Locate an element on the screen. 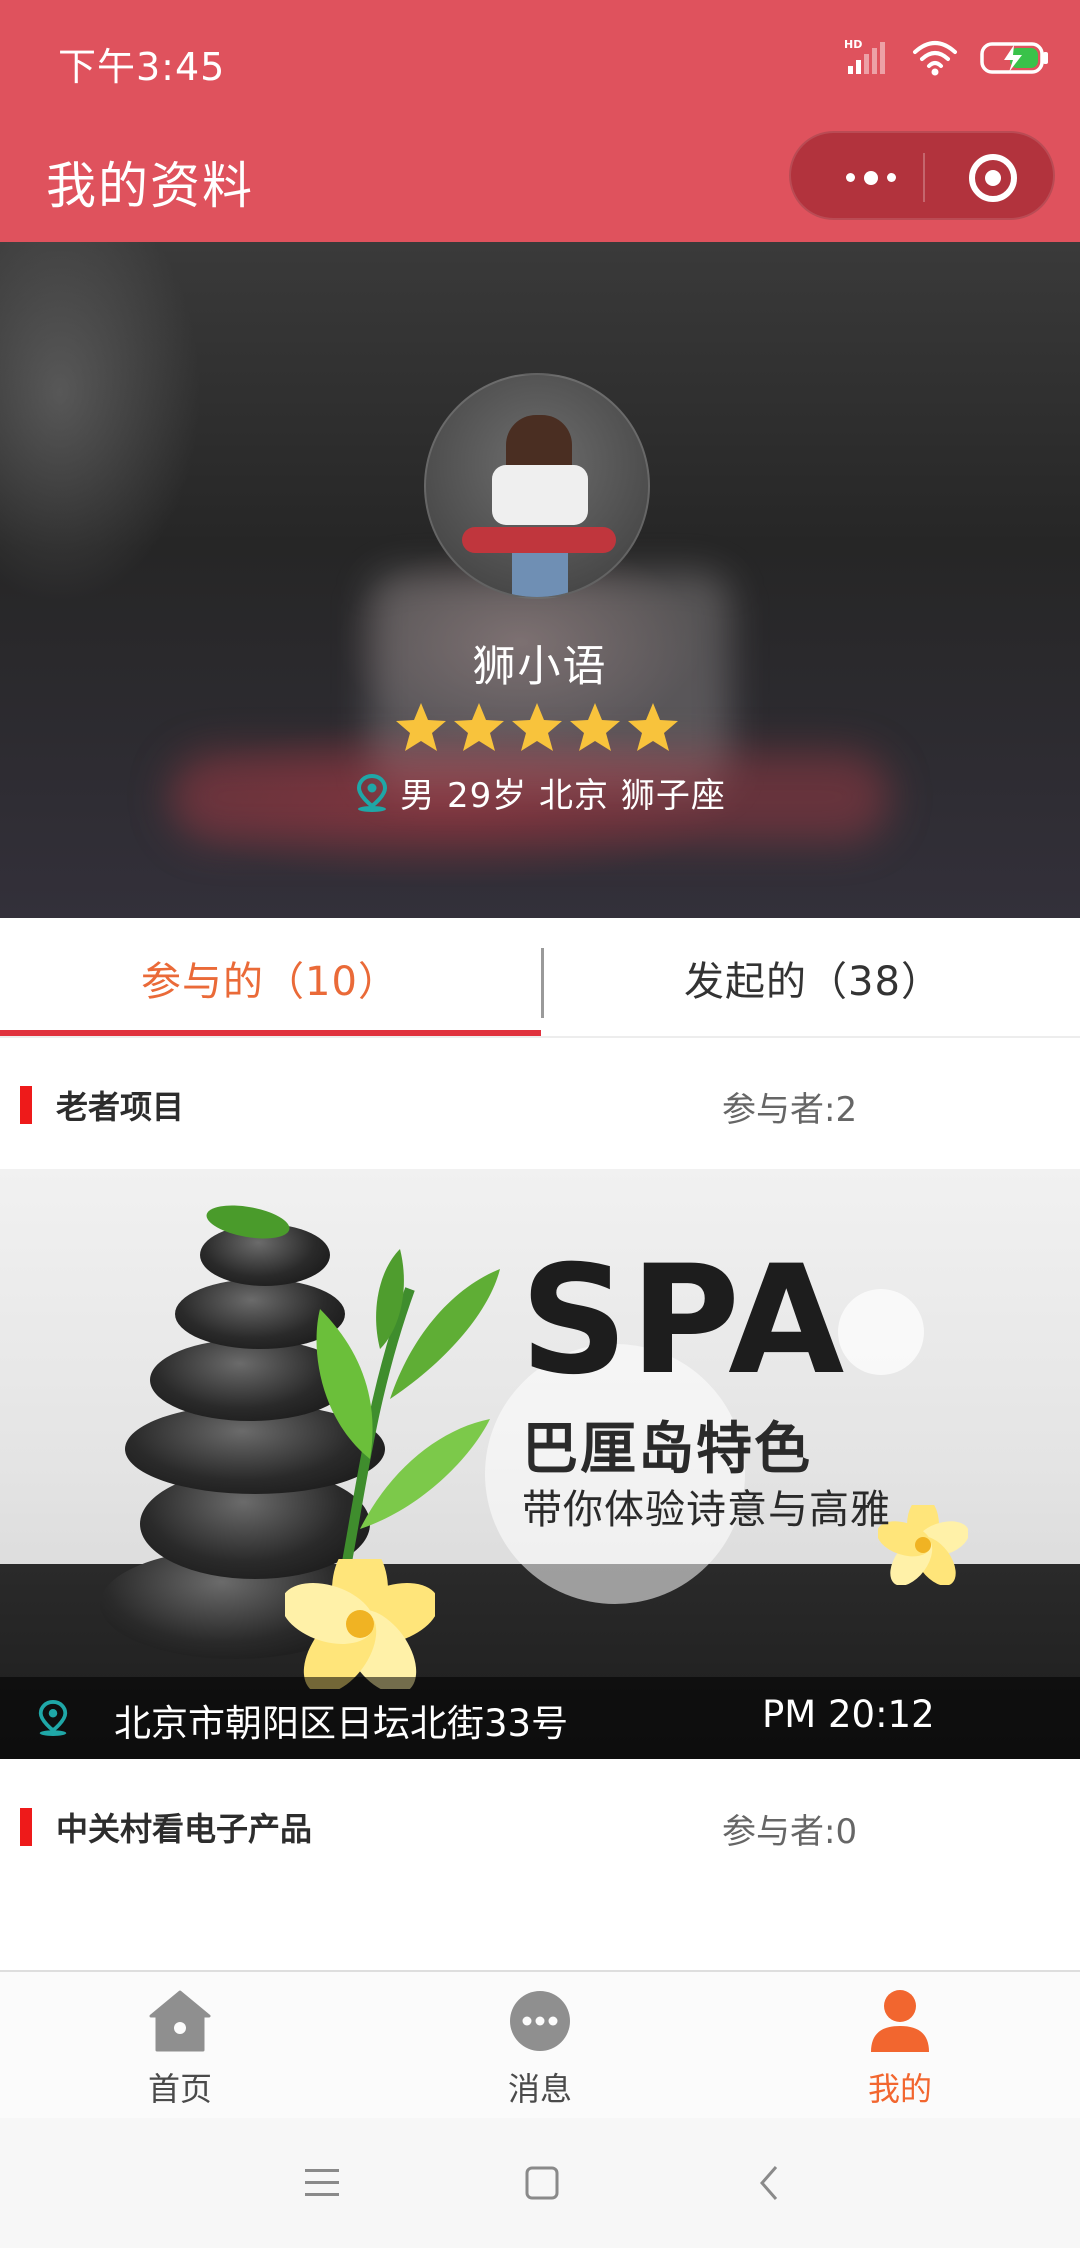 This screenshot has height=2248, width=1080. activity-title: 中关村看电子产品 is located at coordinates (184, 1829).